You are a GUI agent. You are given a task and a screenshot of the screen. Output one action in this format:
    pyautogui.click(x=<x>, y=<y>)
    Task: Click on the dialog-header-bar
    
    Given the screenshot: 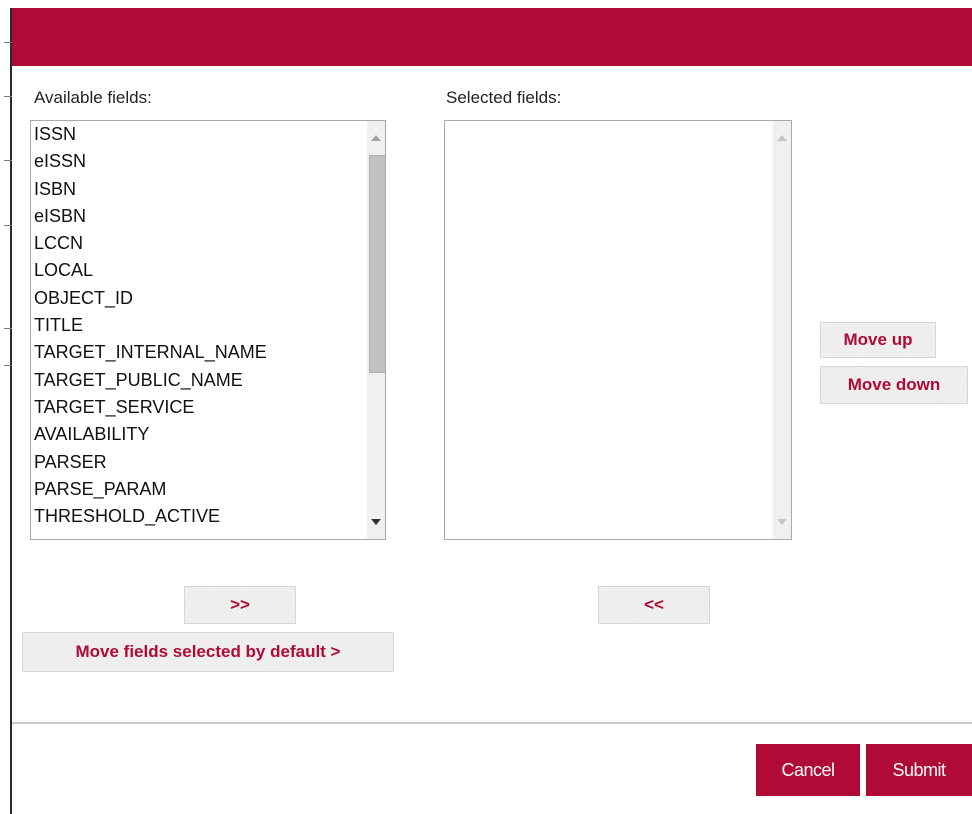 What is the action you would take?
    pyautogui.click(x=492, y=37)
    